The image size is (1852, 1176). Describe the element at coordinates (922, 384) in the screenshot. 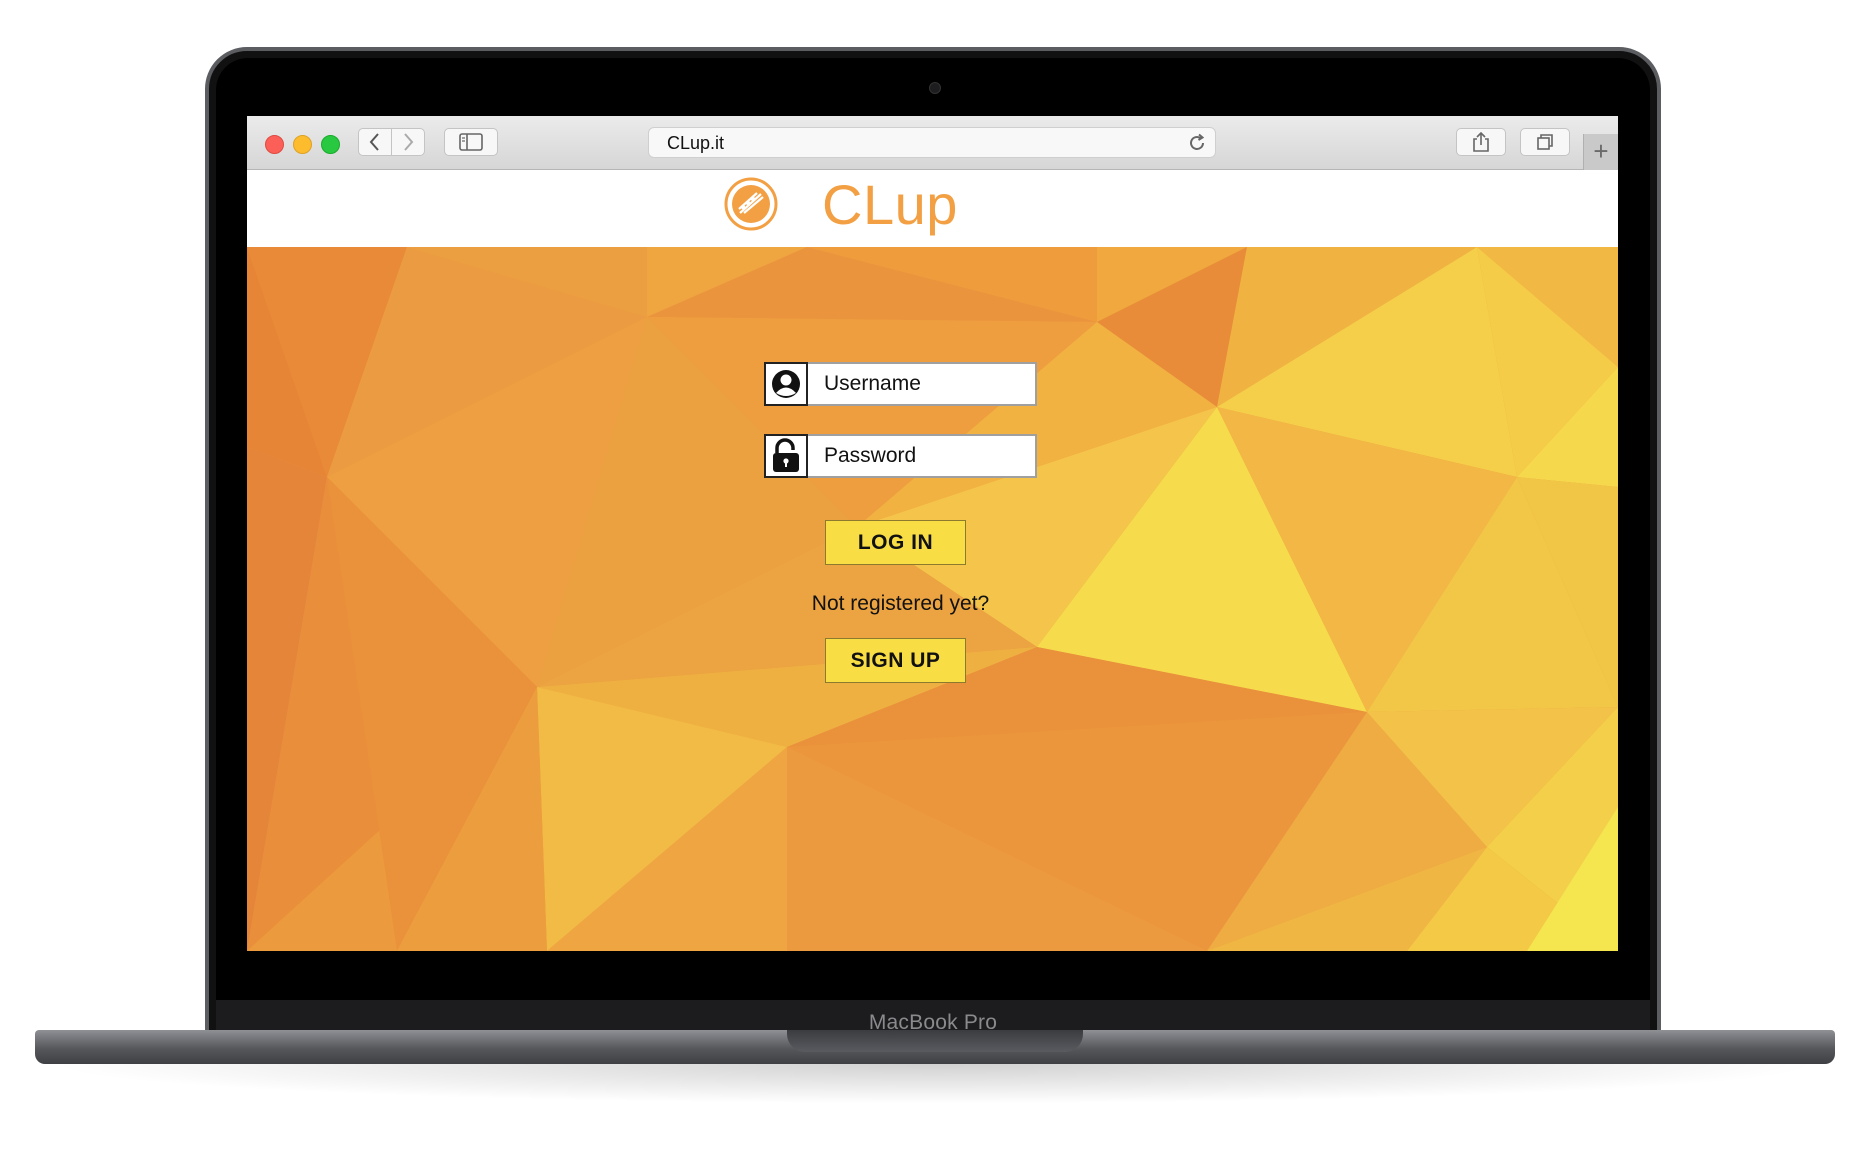

I see `username-input` at that location.